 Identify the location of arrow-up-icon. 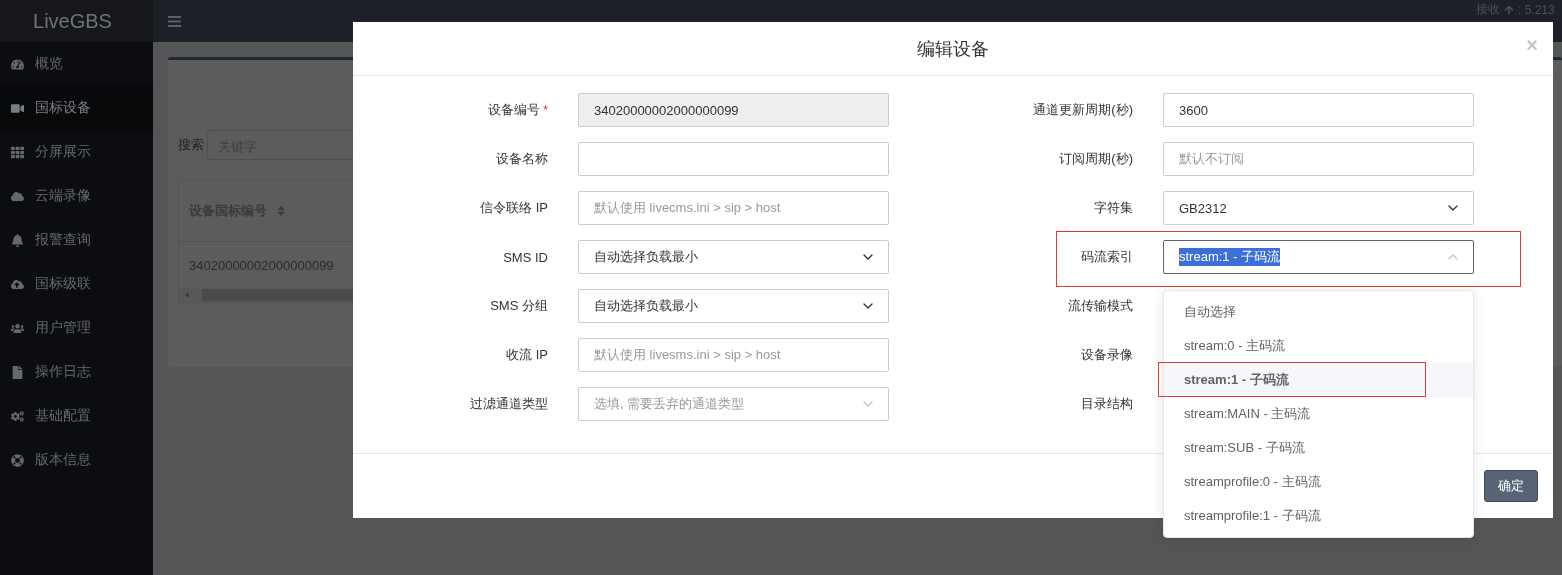
(1509, 9).